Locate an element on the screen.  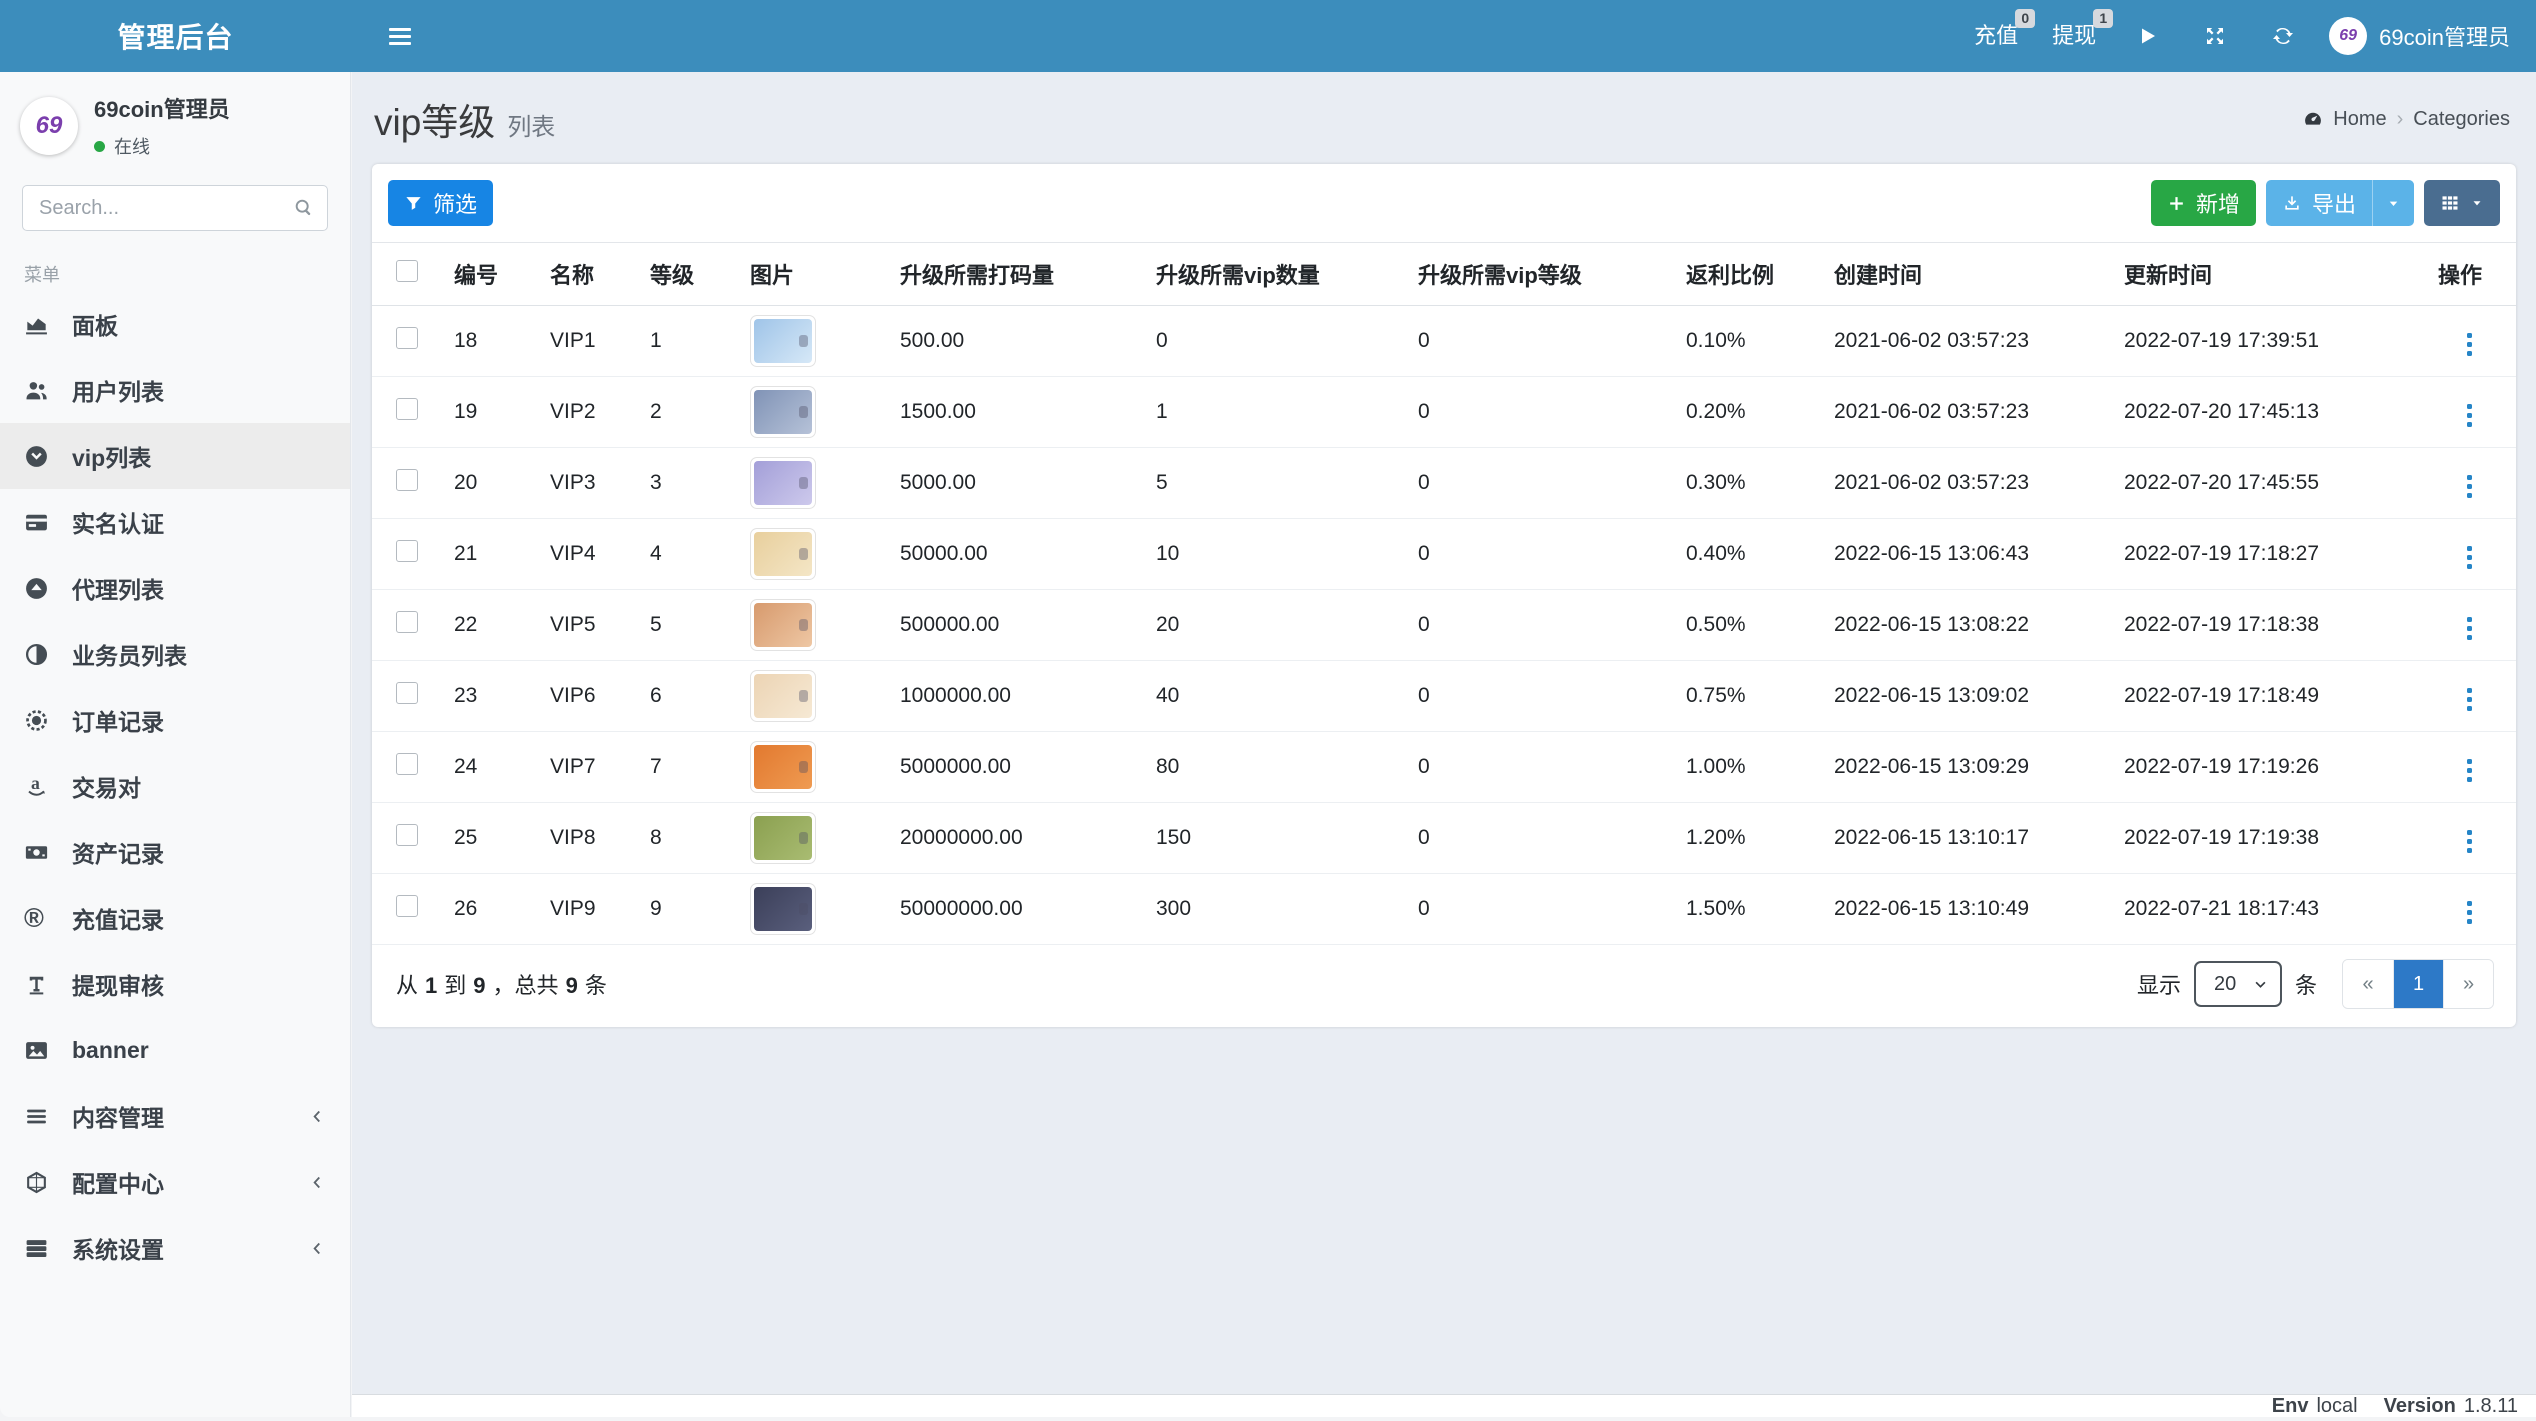
sidebar-item-config: 配置中心 is located at coordinates (175, 1182).